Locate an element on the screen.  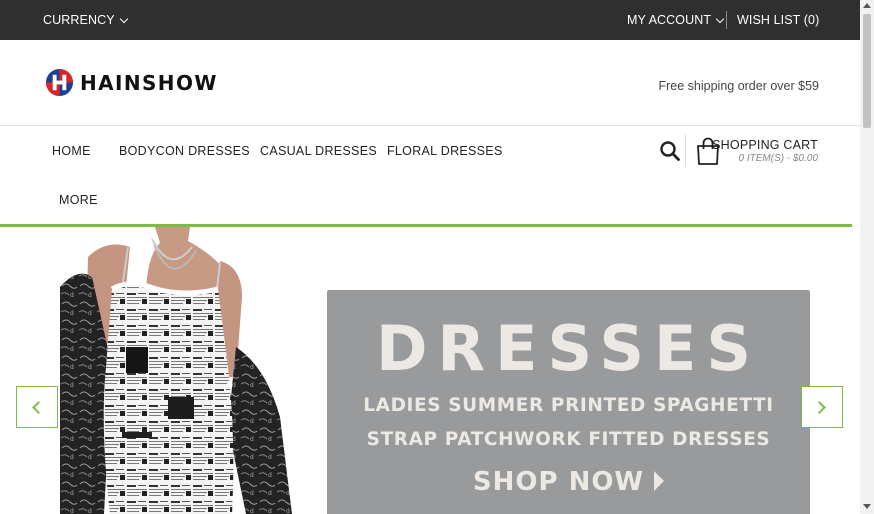
top-bar: CURRENCY MY ACCOUNT WISH LIST (0) is located at coordinates (430, 20).